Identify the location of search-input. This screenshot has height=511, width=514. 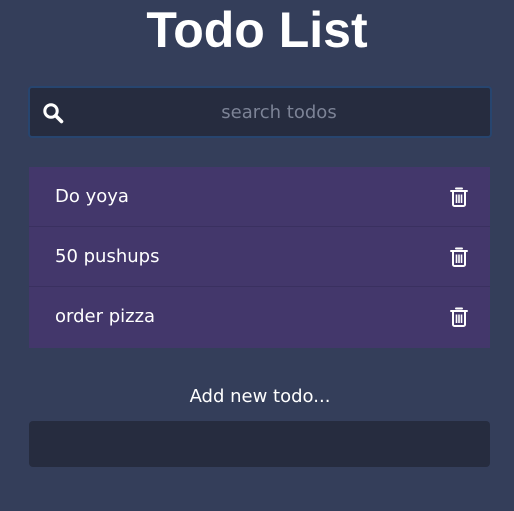
(279, 112).